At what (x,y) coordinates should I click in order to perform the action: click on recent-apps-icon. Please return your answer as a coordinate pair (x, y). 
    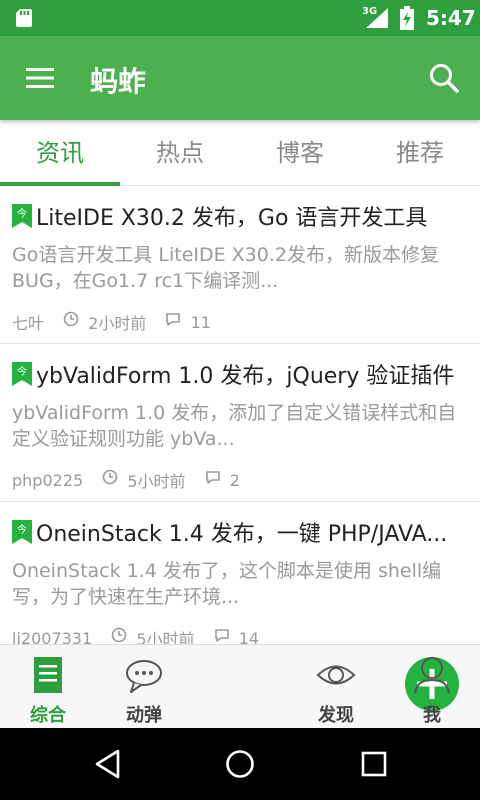
    Looking at the image, I should click on (374, 764).